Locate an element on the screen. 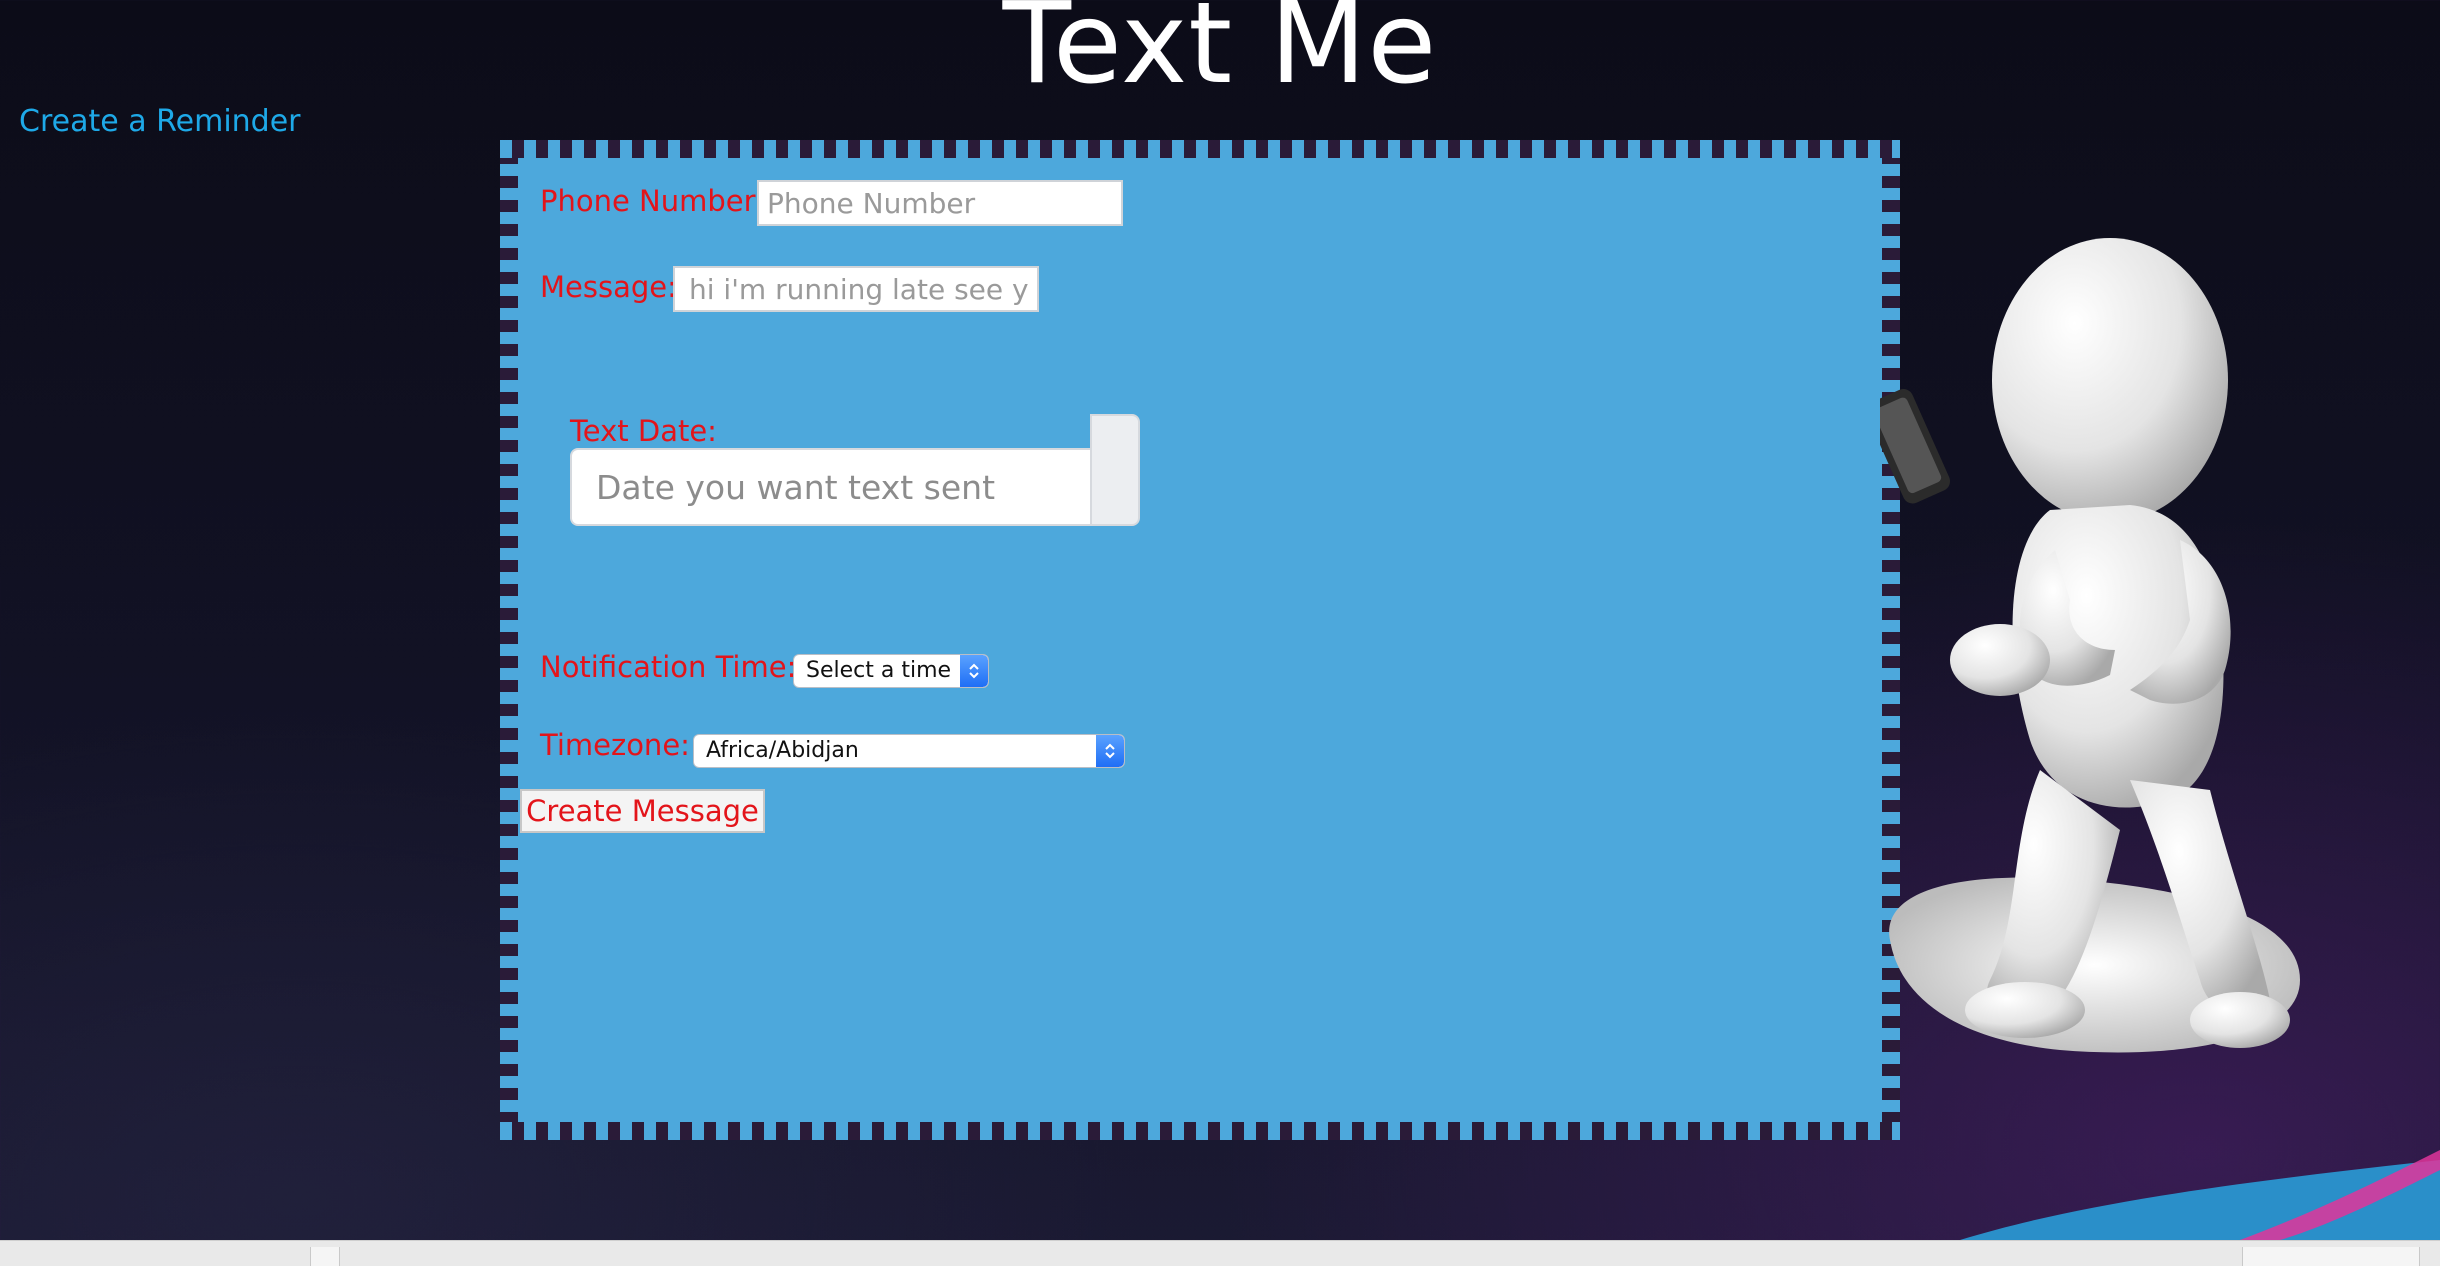  text-date-label: Text Date: is located at coordinates (643, 431).